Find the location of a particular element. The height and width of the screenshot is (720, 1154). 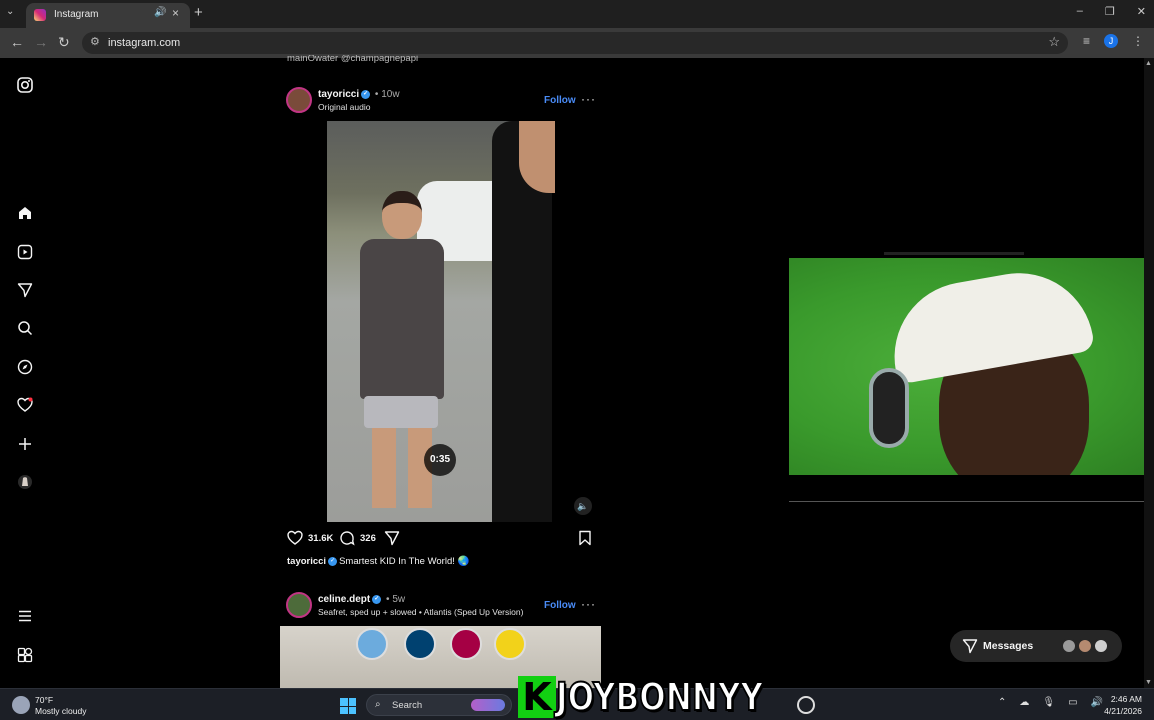

forward-icon: → is located at coordinates (41, 42).